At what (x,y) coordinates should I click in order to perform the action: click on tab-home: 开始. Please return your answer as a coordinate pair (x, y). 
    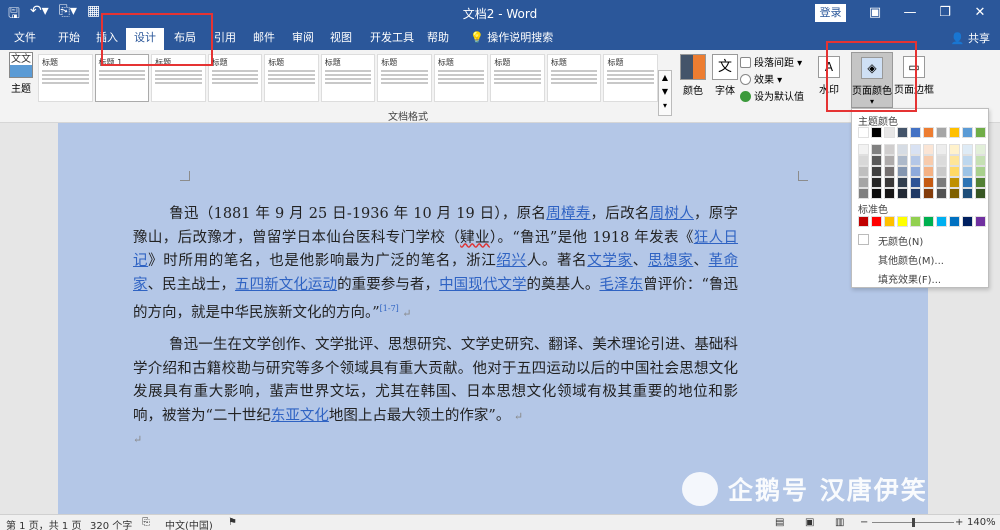
    Looking at the image, I should click on (69, 39).